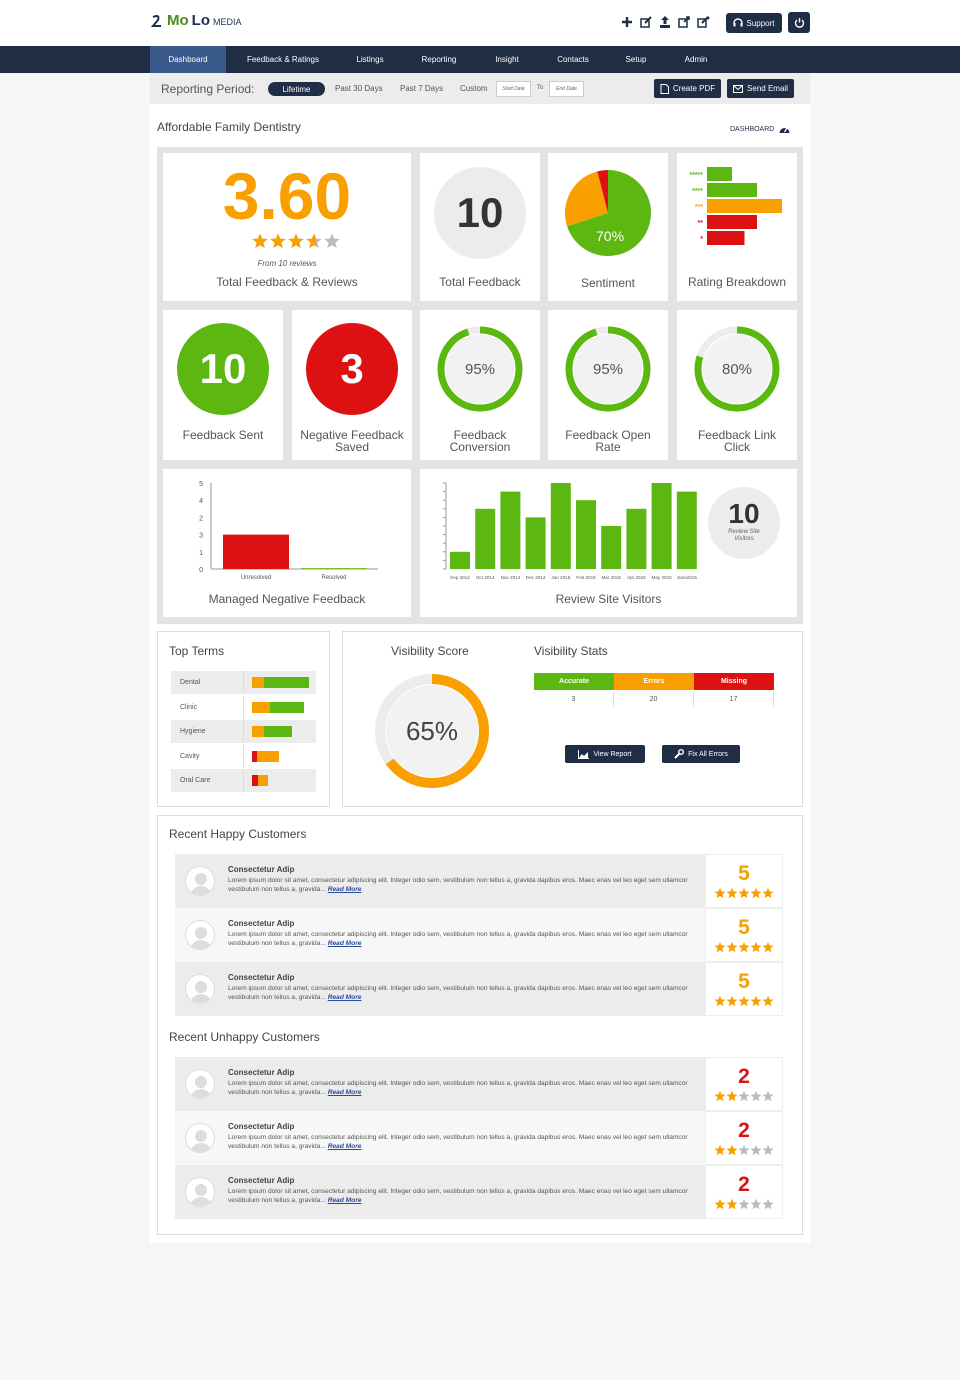  I want to click on y-tick-label: 1, so click(201, 553).